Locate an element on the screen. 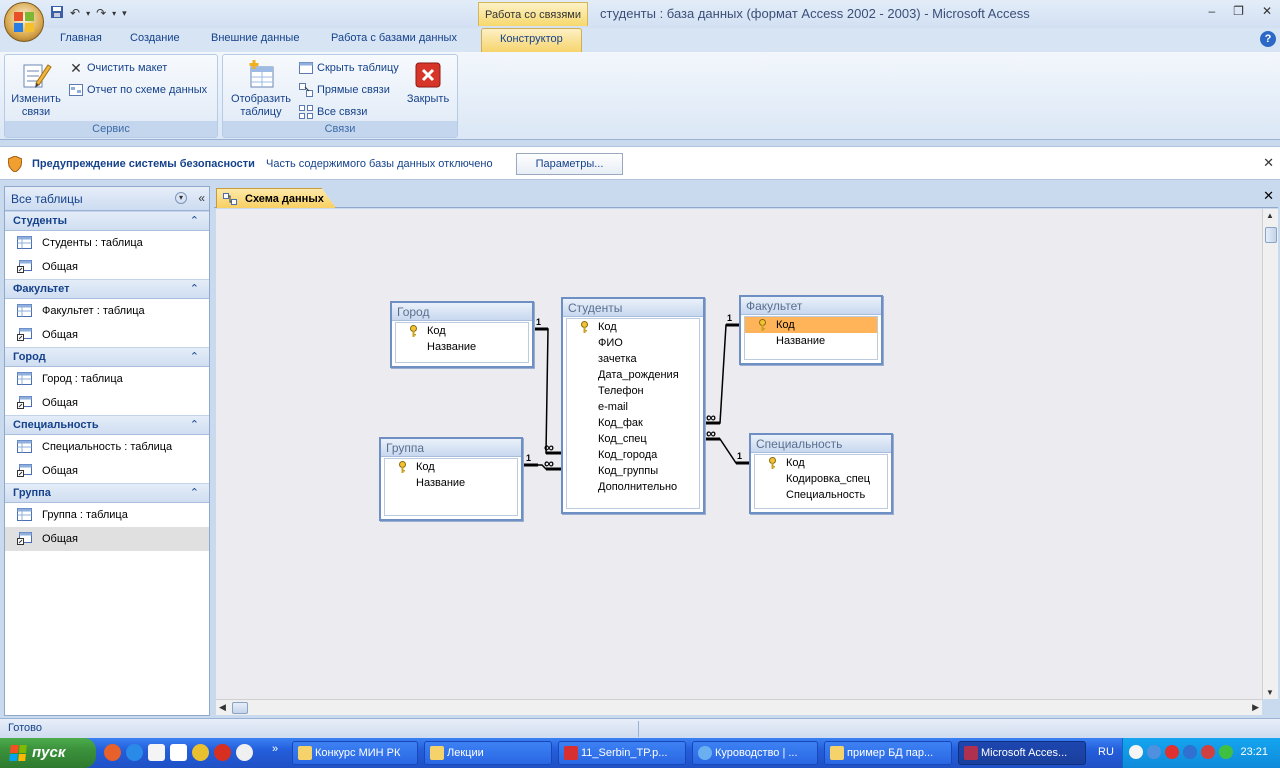 This screenshot has height=768, width=1280. quicklaunch-more-icon: » is located at coordinates (275, 749).